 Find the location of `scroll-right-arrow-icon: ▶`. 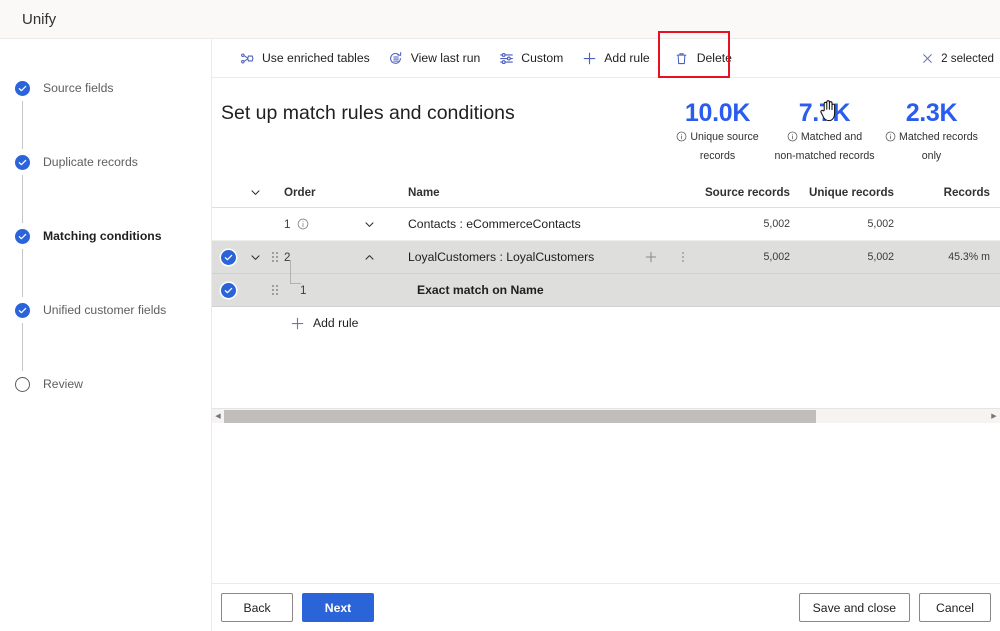

scroll-right-arrow-icon: ▶ is located at coordinates (994, 416).